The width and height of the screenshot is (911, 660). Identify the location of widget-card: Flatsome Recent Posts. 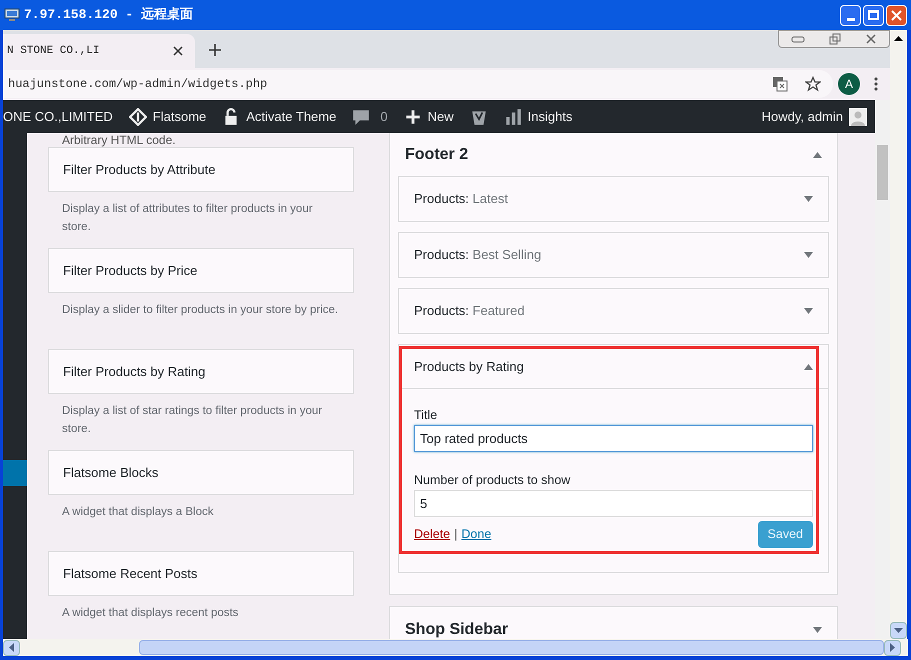
(201, 573).